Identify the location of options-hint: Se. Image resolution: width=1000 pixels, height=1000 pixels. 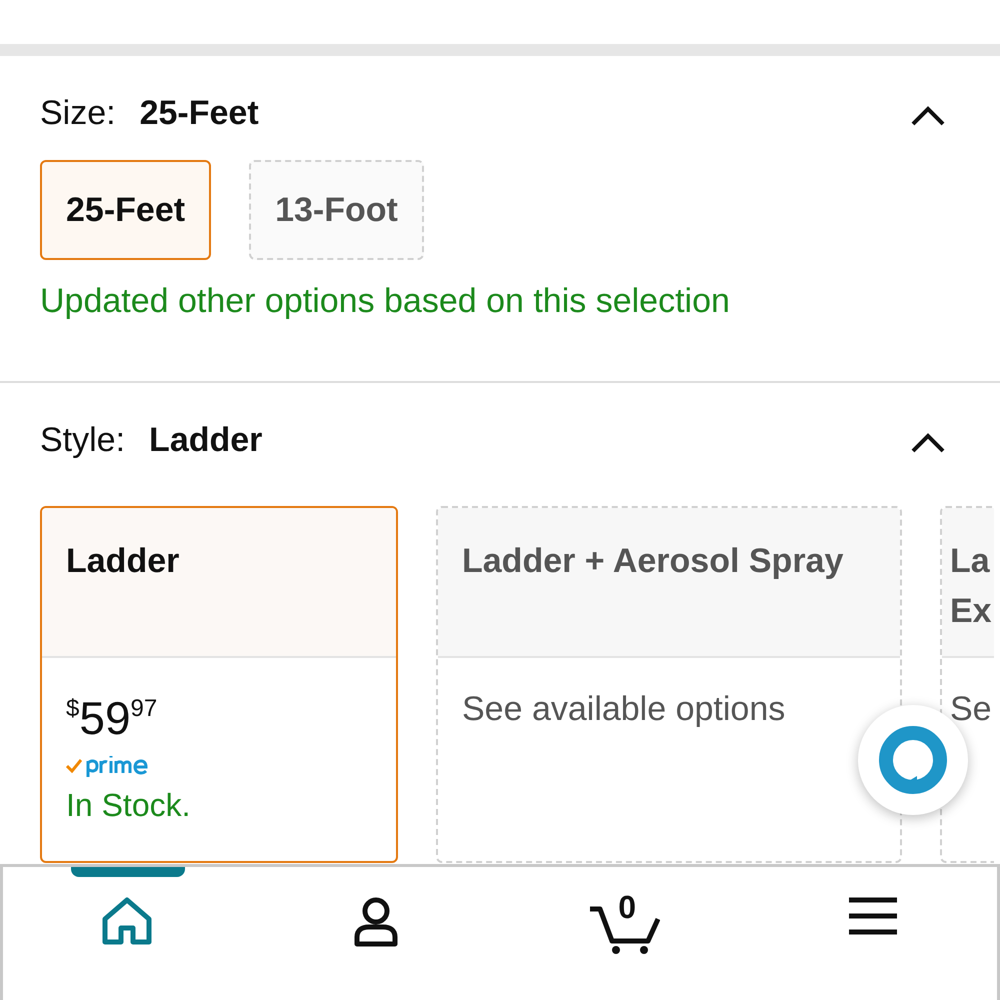
(971, 709).